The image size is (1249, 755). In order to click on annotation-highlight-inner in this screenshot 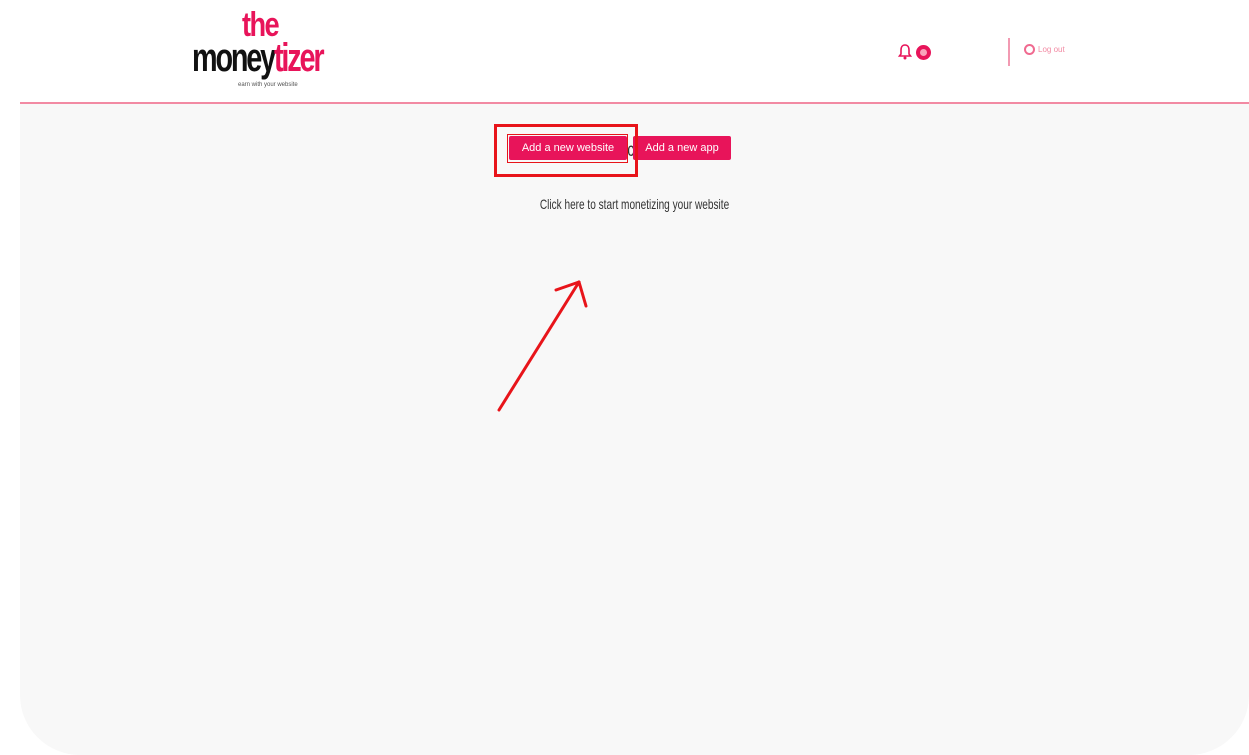, I will do `click(567, 148)`.